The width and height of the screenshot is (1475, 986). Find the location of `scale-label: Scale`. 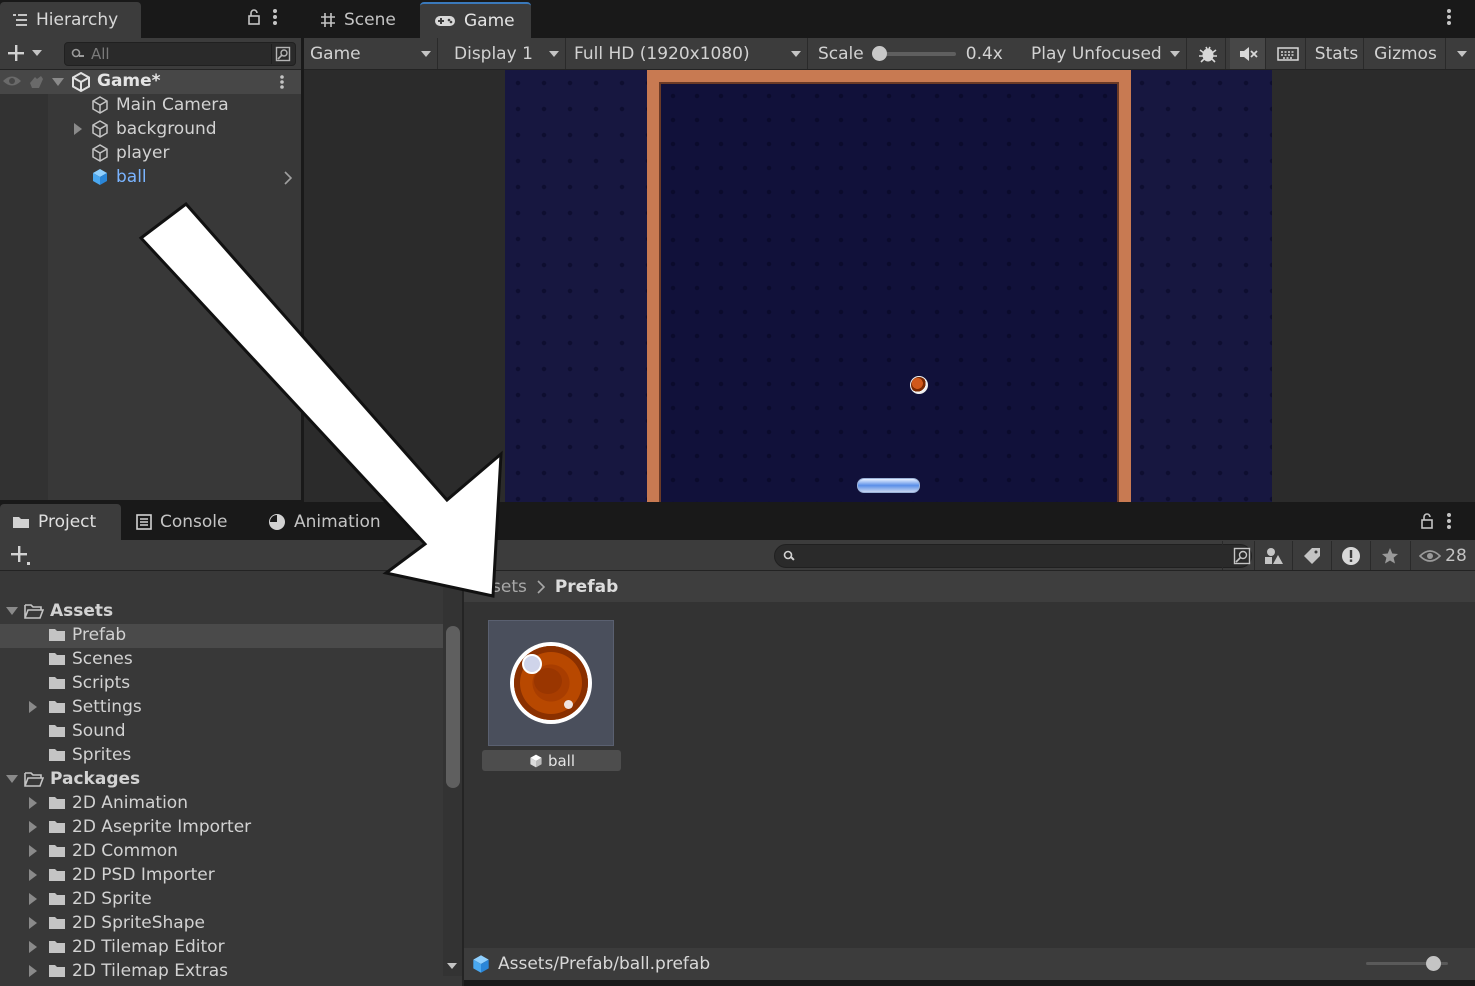

scale-label: Scale is located at coordinates (841, 53).